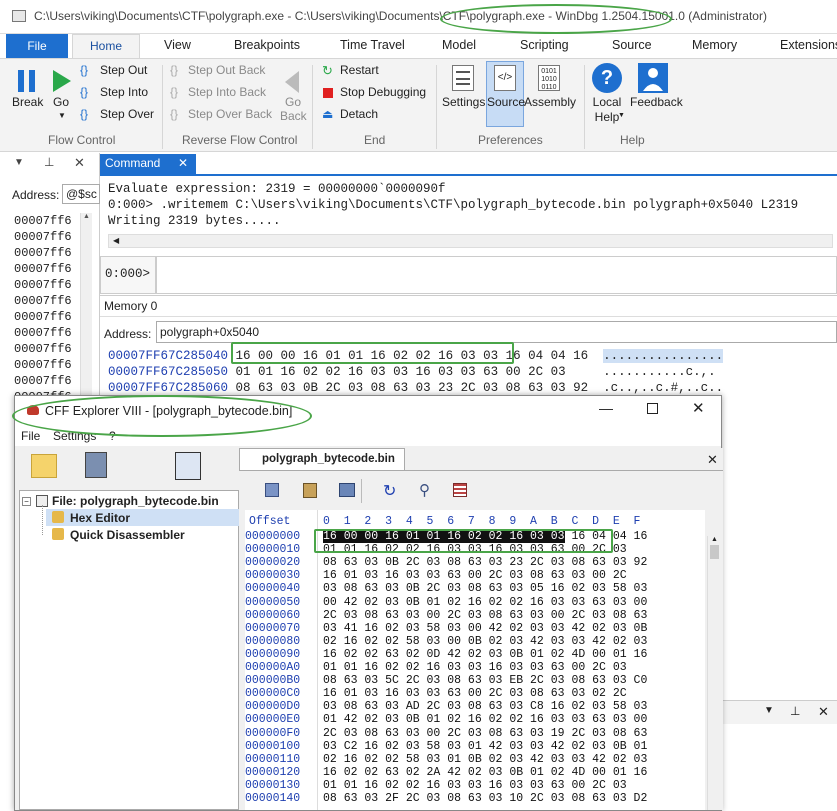 This screenshot has width=837, height=811. Describe the element at coordinates (652, 408) in the screenshot. I see `maximize-icon` at that location.